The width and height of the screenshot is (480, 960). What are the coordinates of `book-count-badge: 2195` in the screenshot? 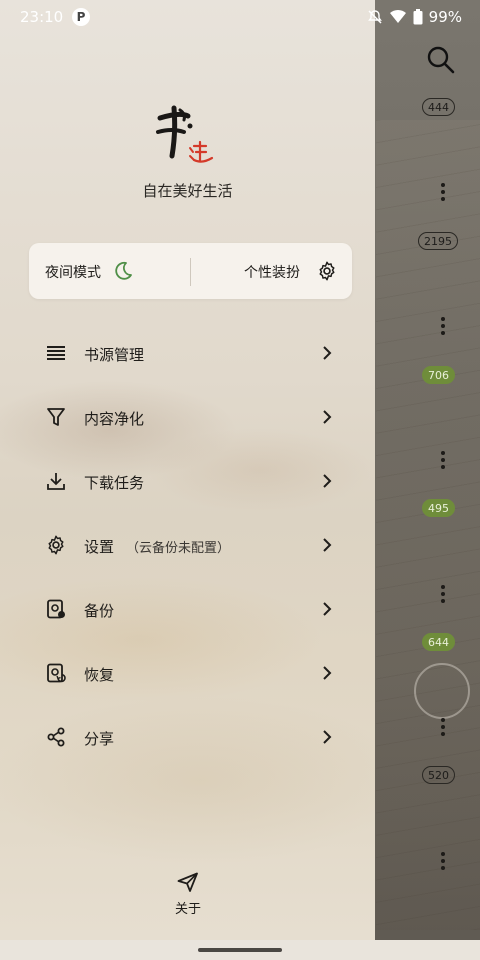 It's located at (438, 241).